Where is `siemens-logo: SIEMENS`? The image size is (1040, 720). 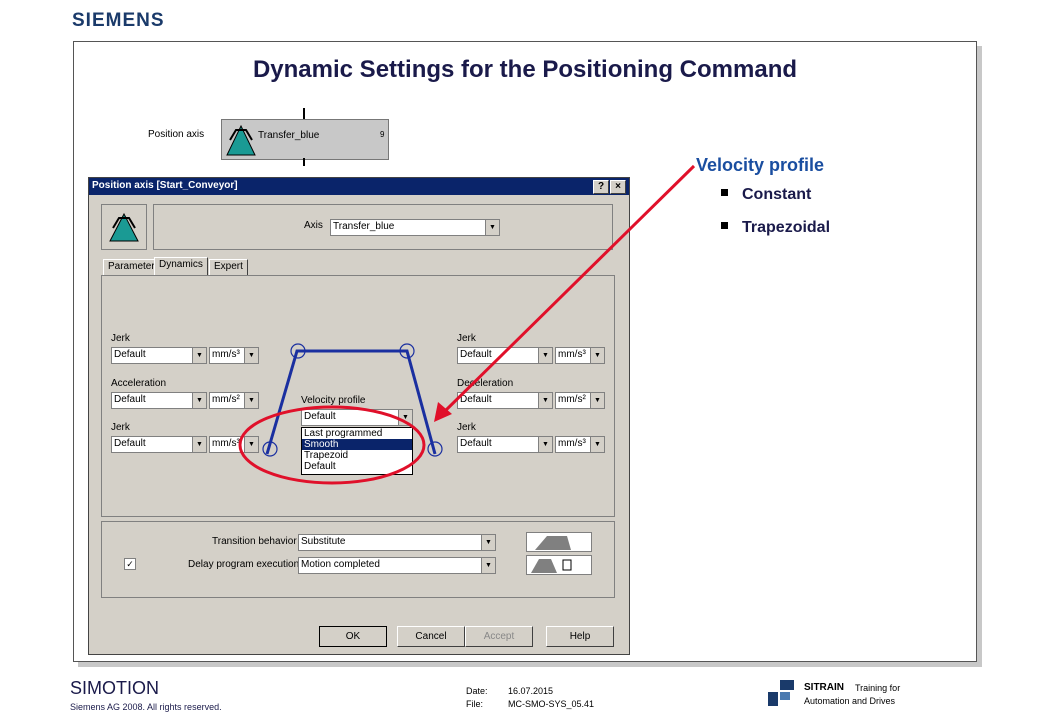 siemens-logo: SIEMENS is located at coordinates (118, 20).